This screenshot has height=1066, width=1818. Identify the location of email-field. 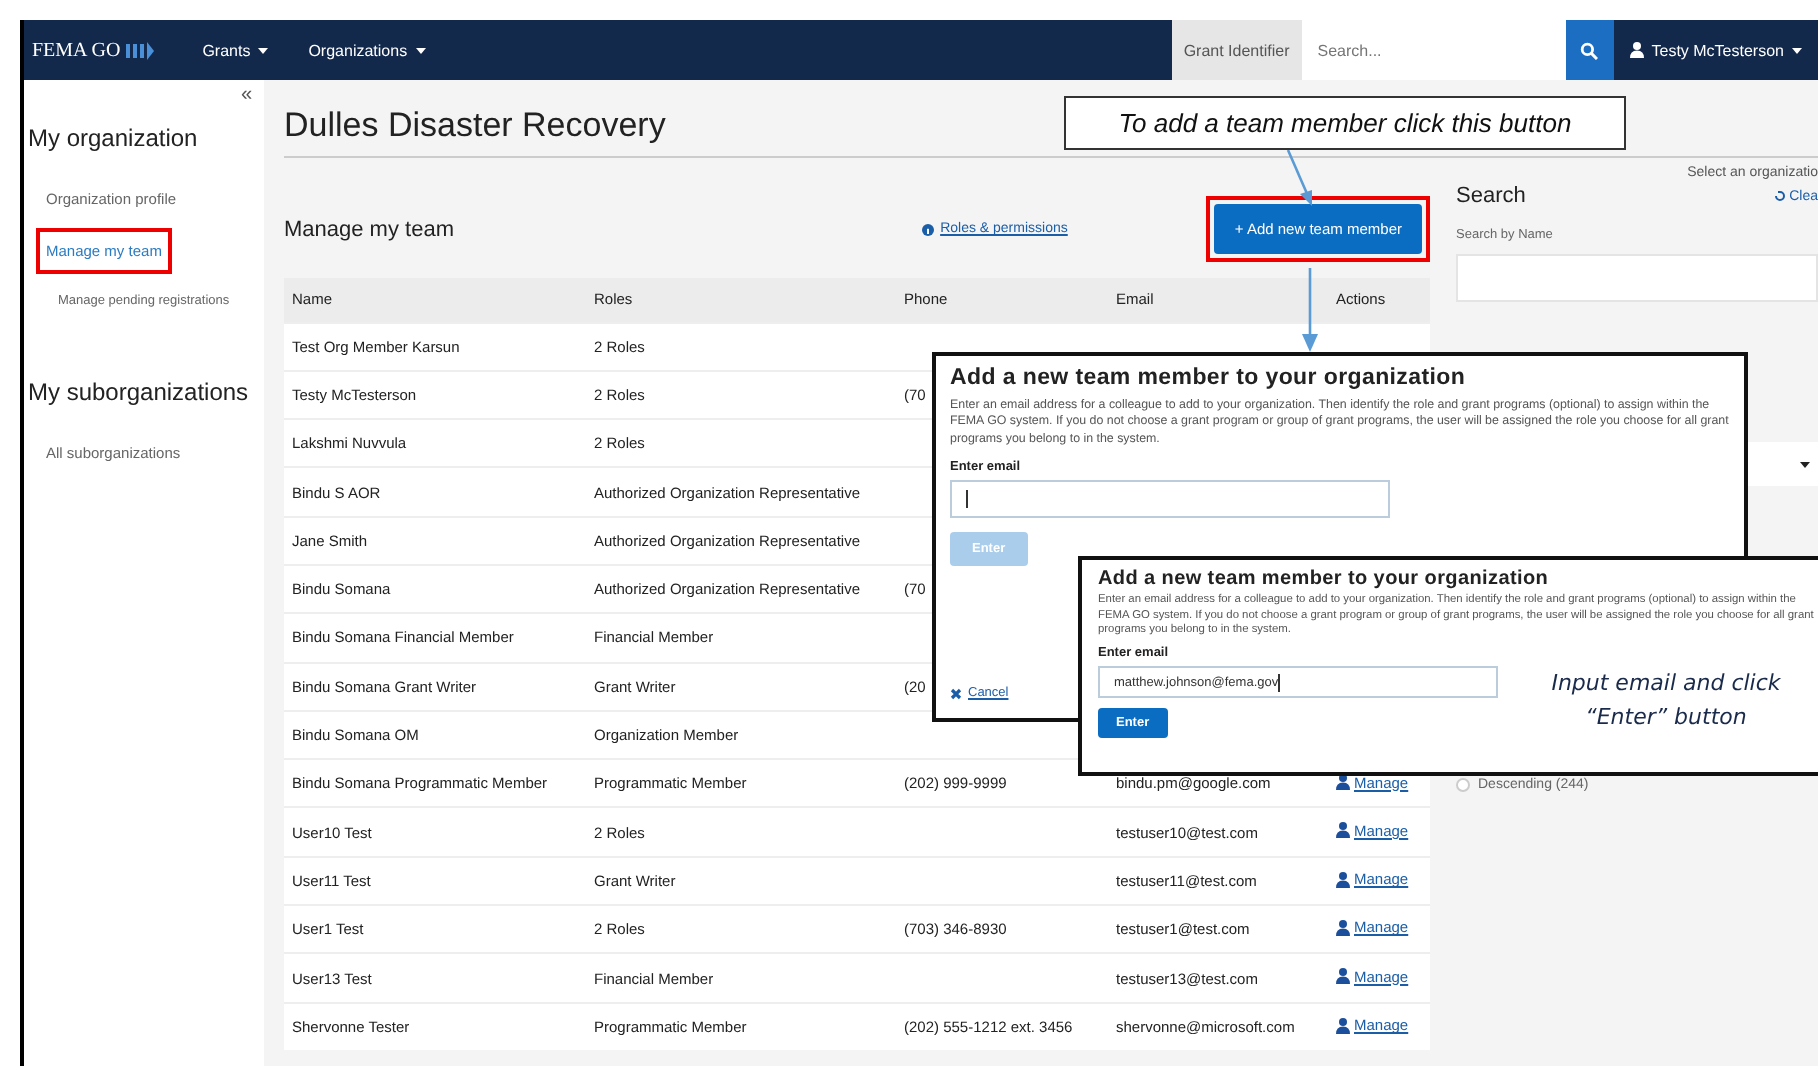
(1170, 499).